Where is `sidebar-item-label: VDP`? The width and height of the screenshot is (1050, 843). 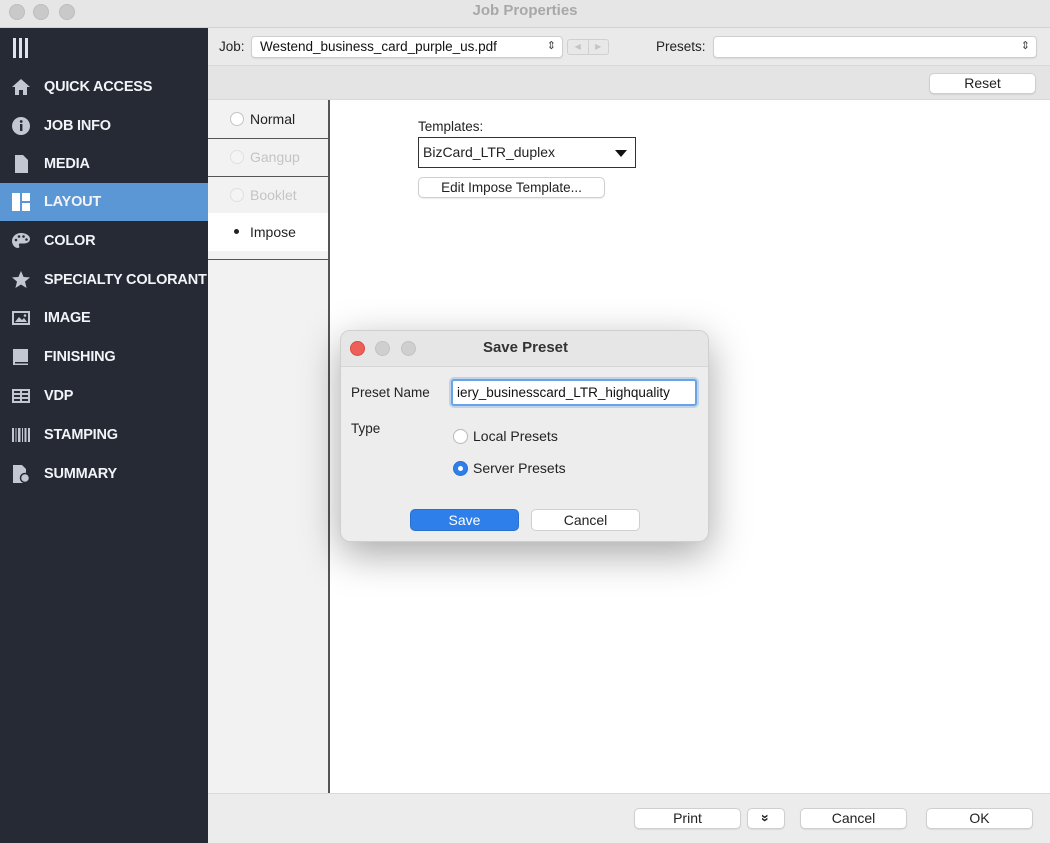 sidebar-item-label: VDP is located at coordinates (59, 396).